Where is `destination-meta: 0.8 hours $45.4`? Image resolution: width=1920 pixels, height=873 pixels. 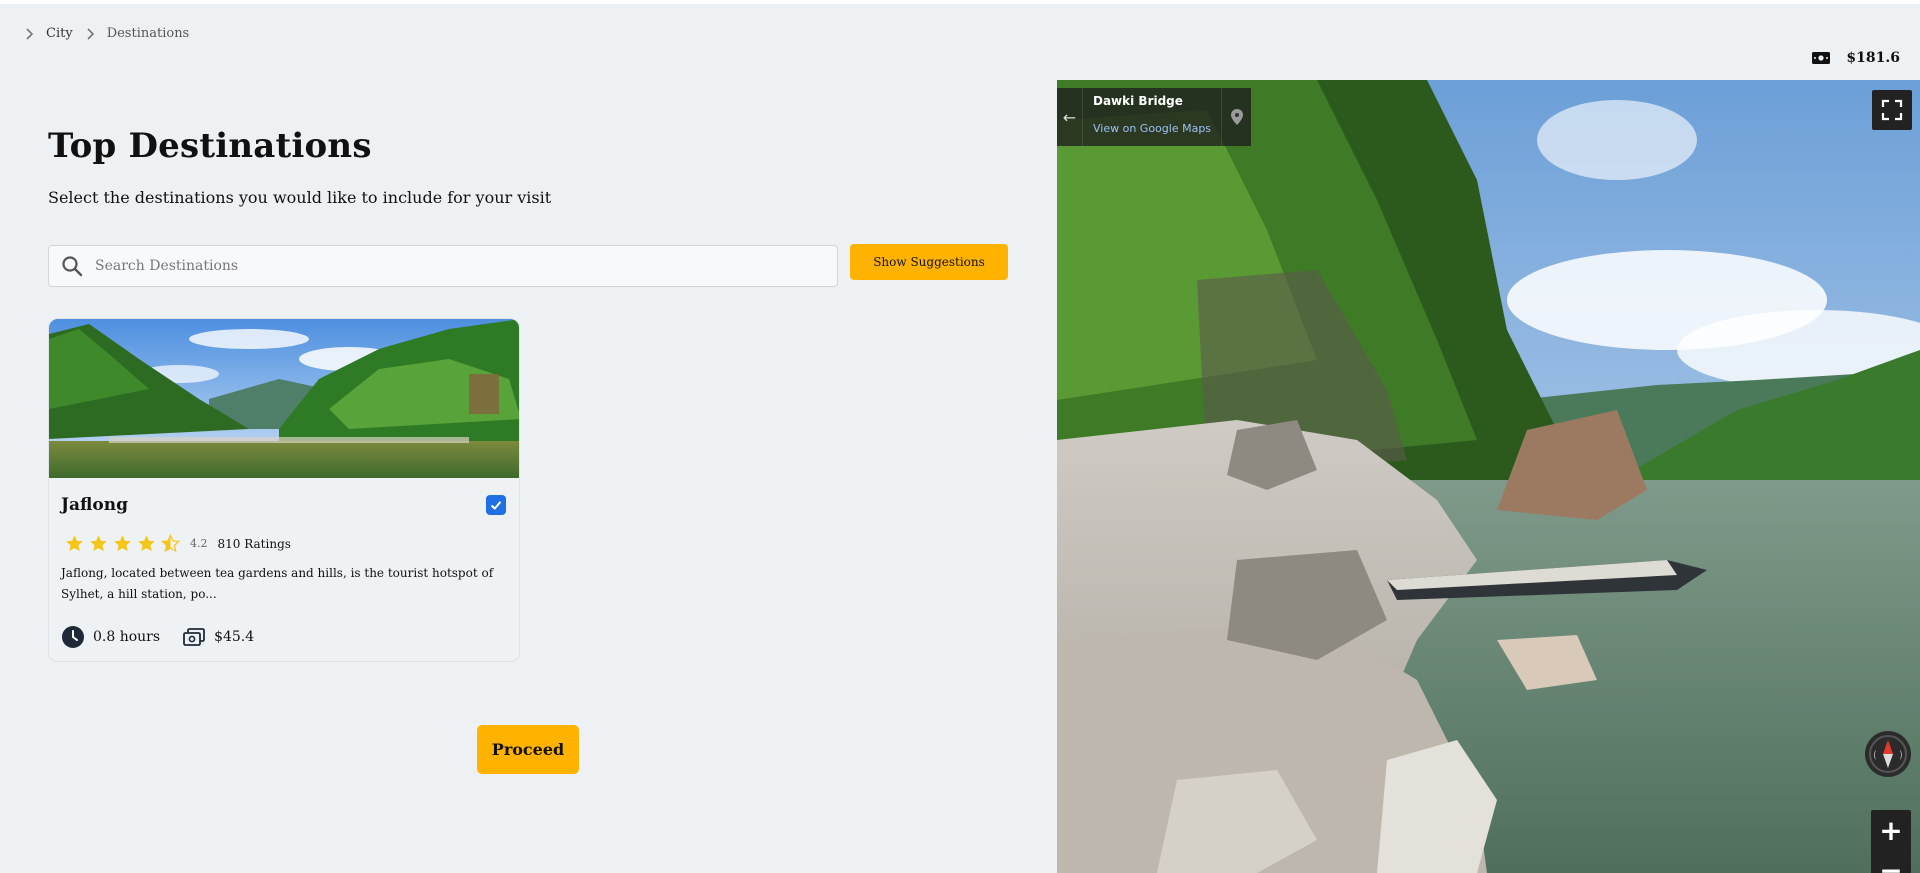 destination-meta: 0.8 hours $45.4 is located at coordinates (168, 637).